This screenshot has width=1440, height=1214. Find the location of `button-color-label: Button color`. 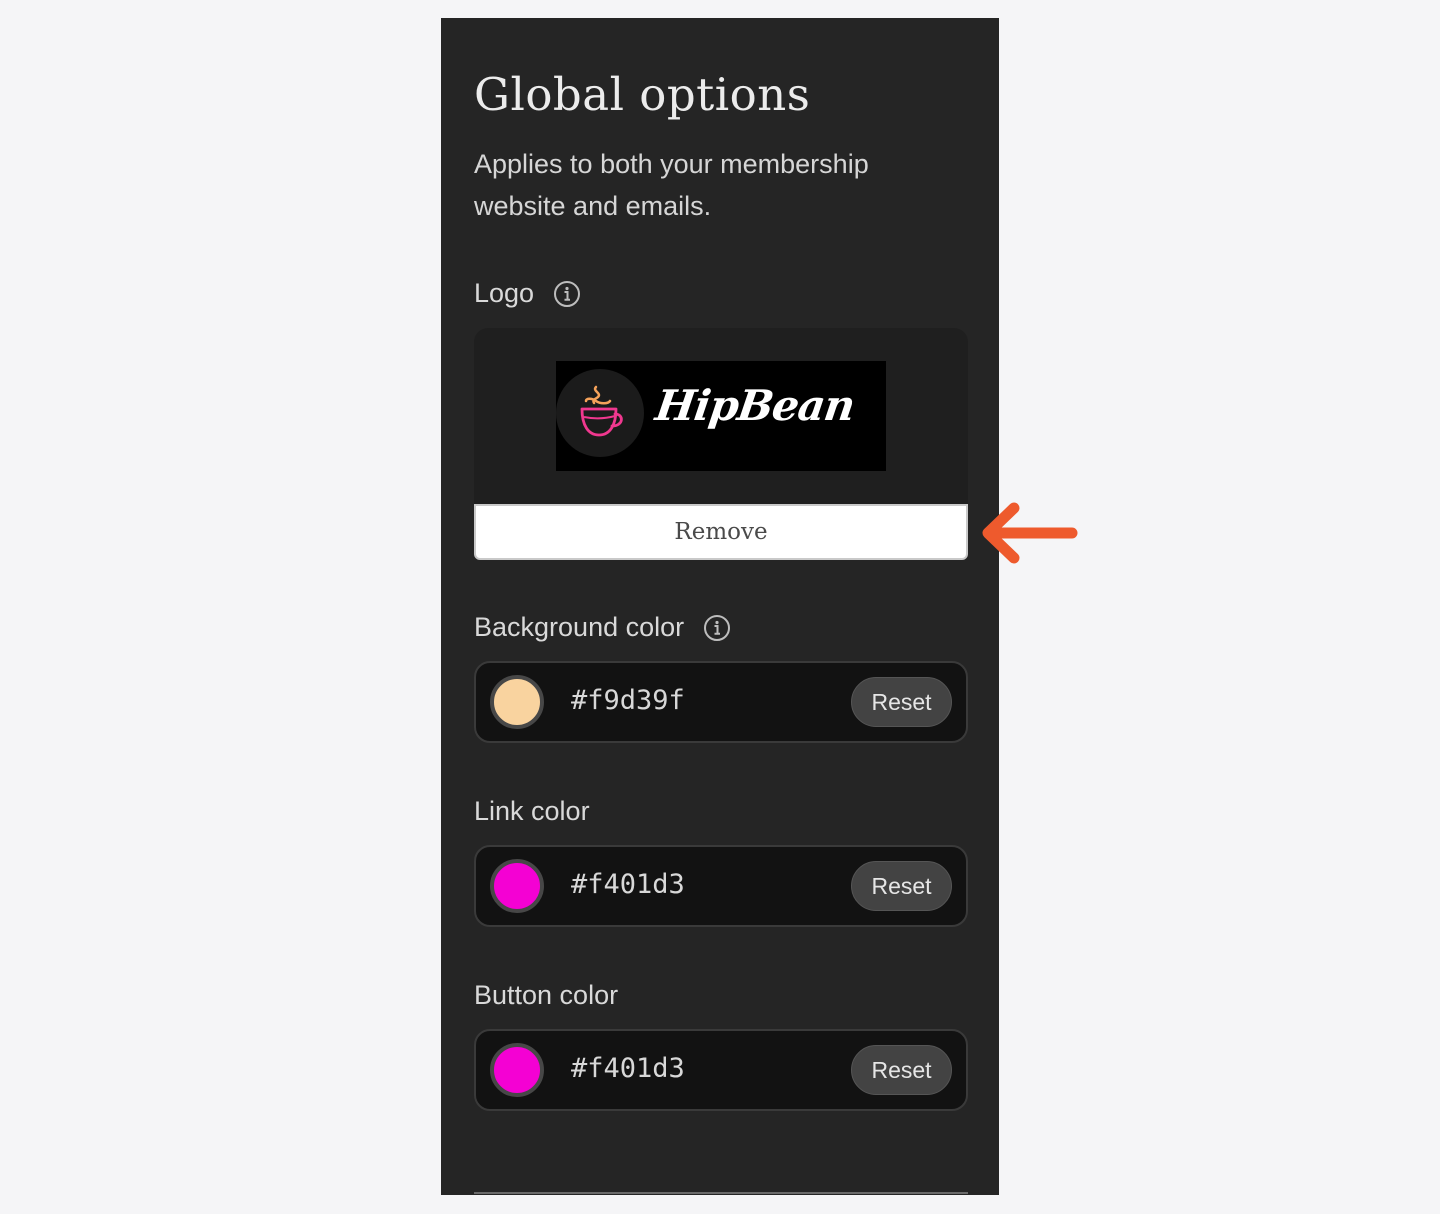

button-color-label: Button color is located at coordinates (546, 995).